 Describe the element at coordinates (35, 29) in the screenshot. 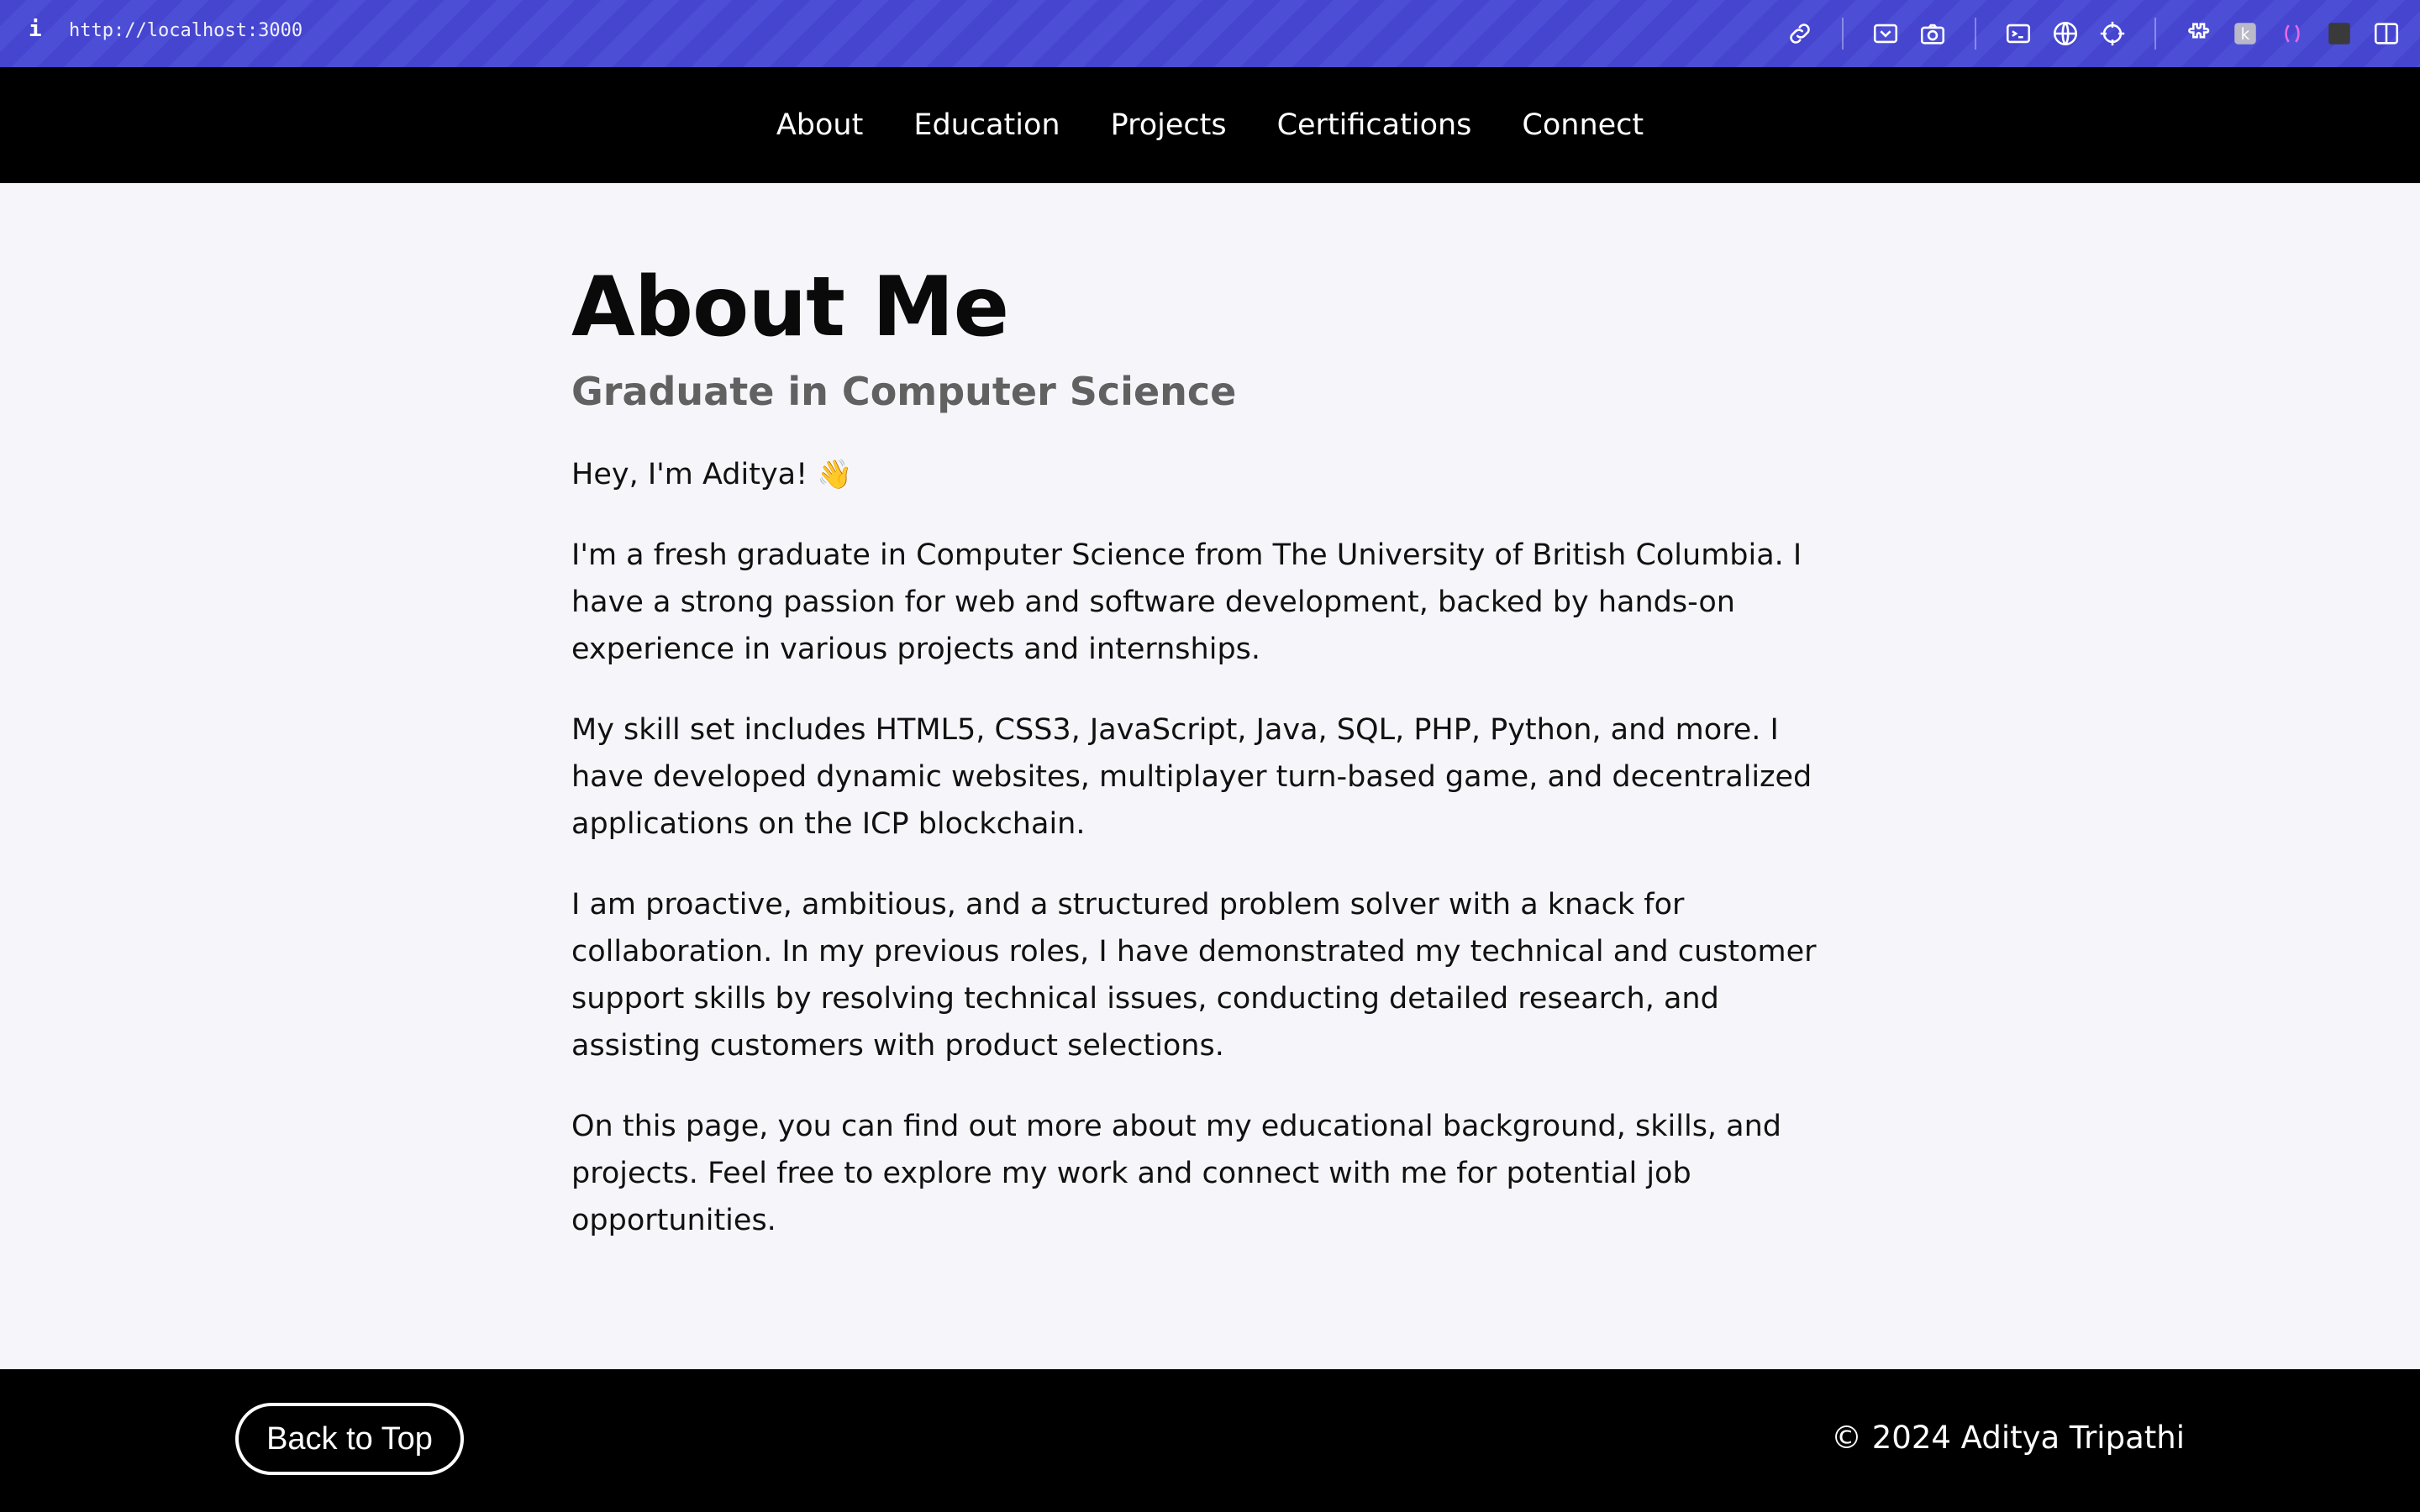

I see `site-info-icon: i` at that location.